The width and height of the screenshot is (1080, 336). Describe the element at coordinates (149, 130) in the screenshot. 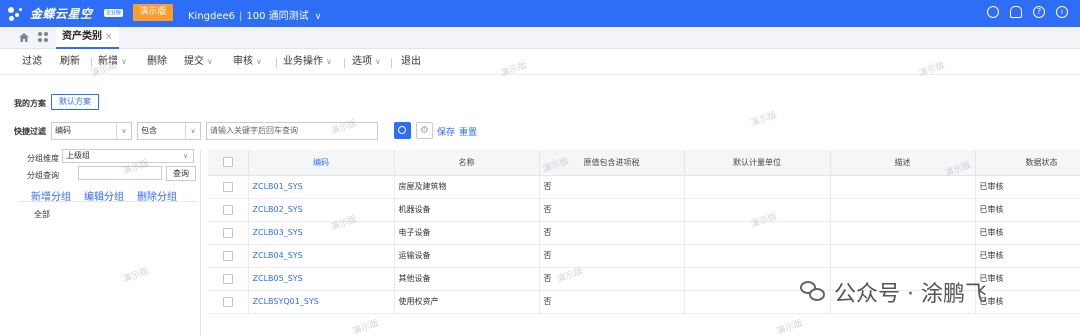

I see `filter-operator-value: 包含` at that location.